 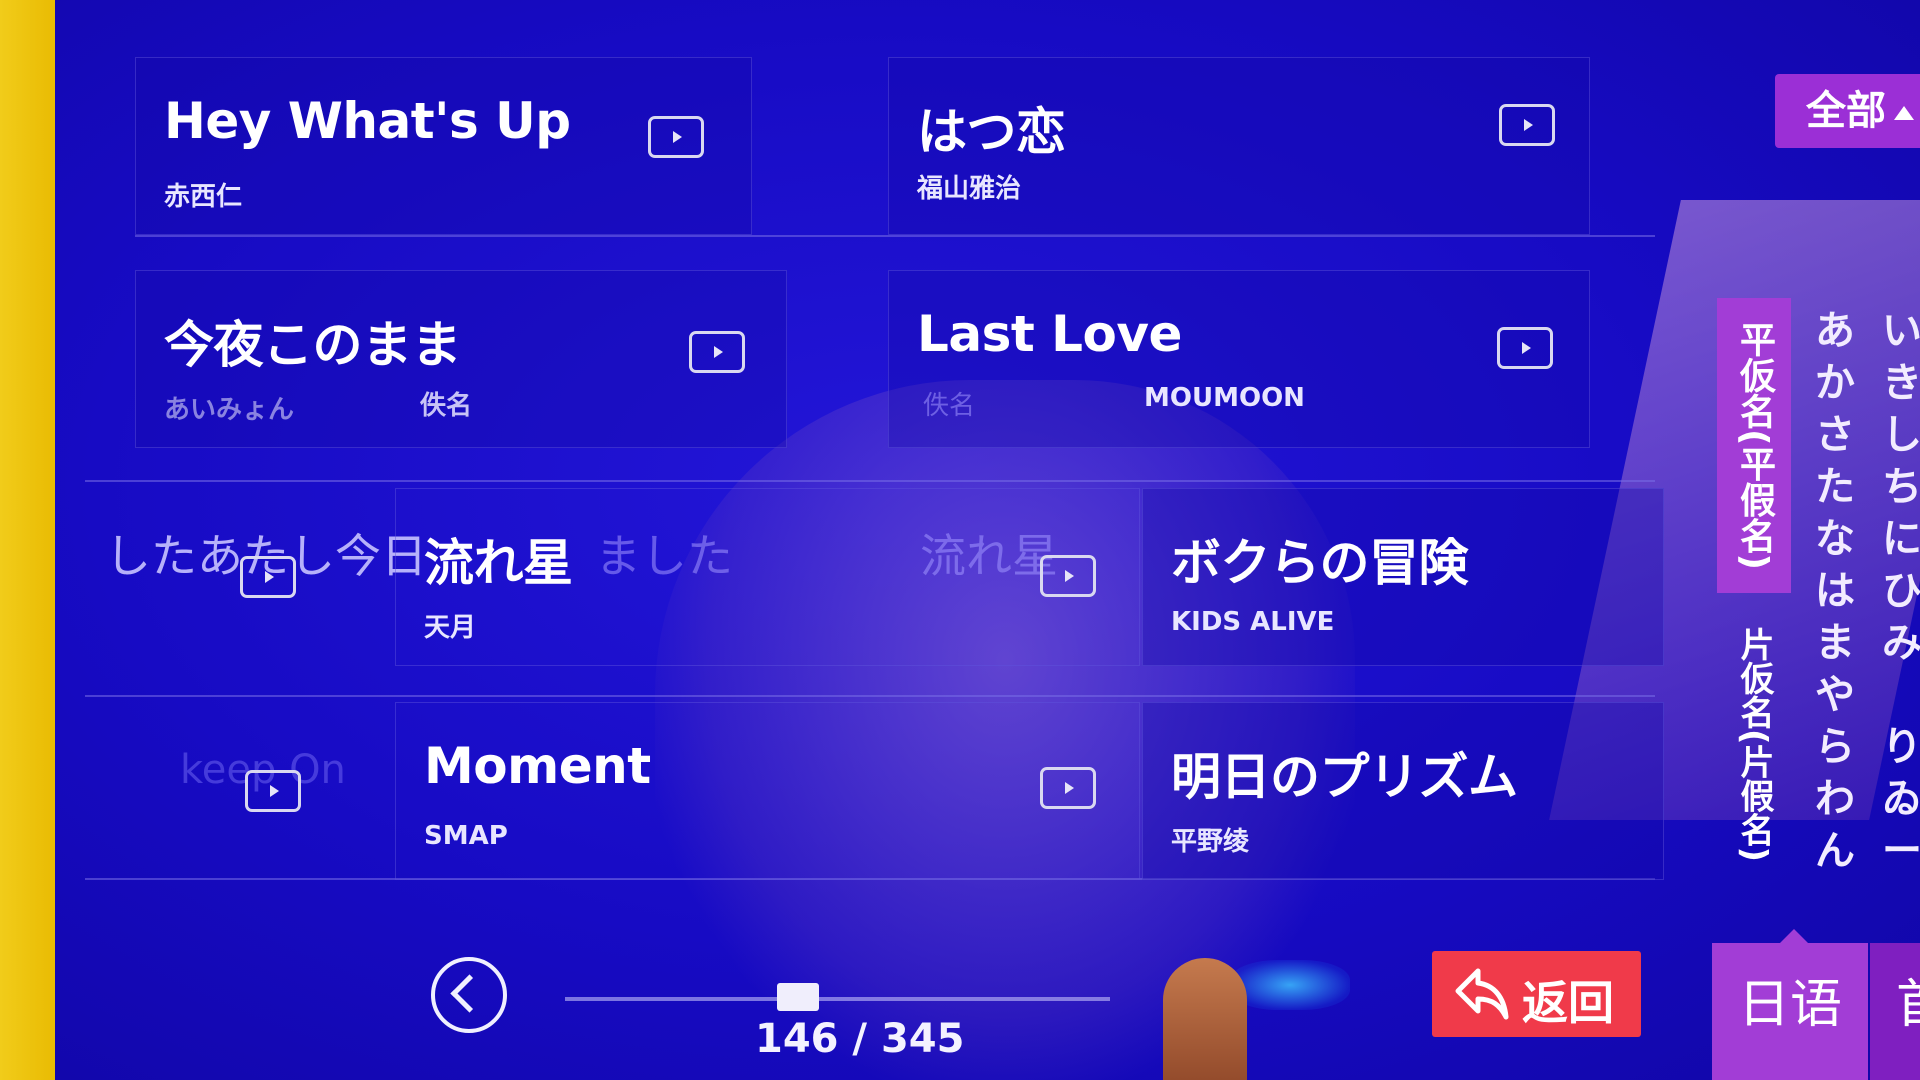 What do you see at coordinates (498, 563) in the screenshot?
I see `song-title: 流れ星` at bounding box center [498, 563].